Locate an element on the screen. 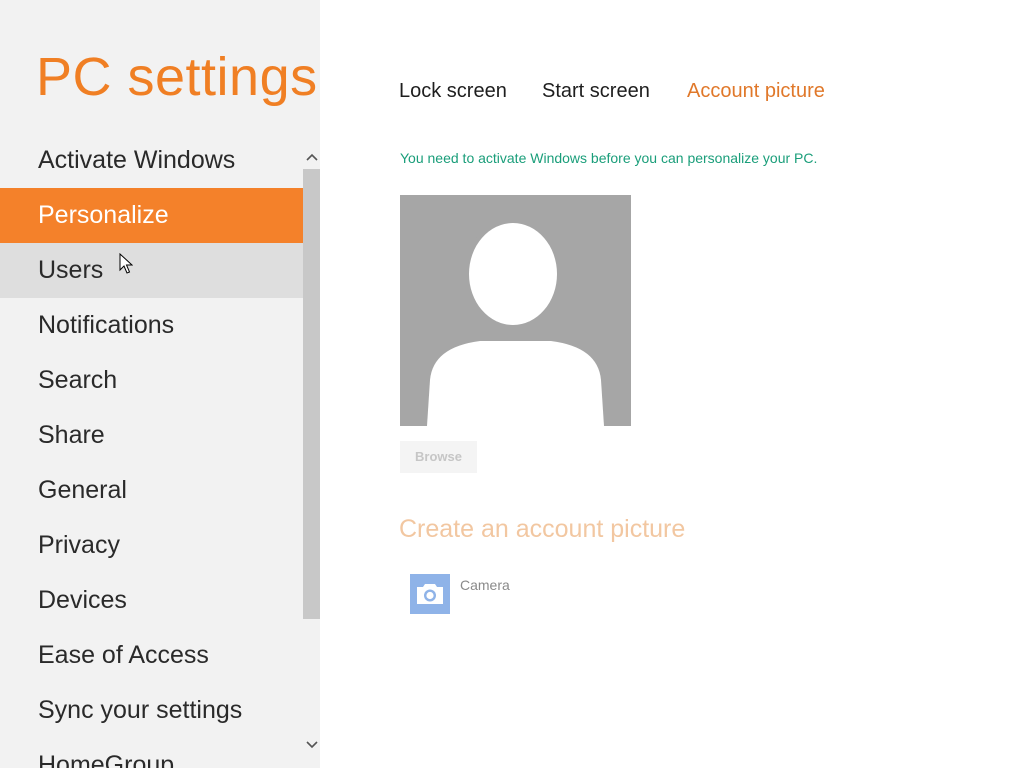  scrollbar-thumb is located at coordinates (311, 394).